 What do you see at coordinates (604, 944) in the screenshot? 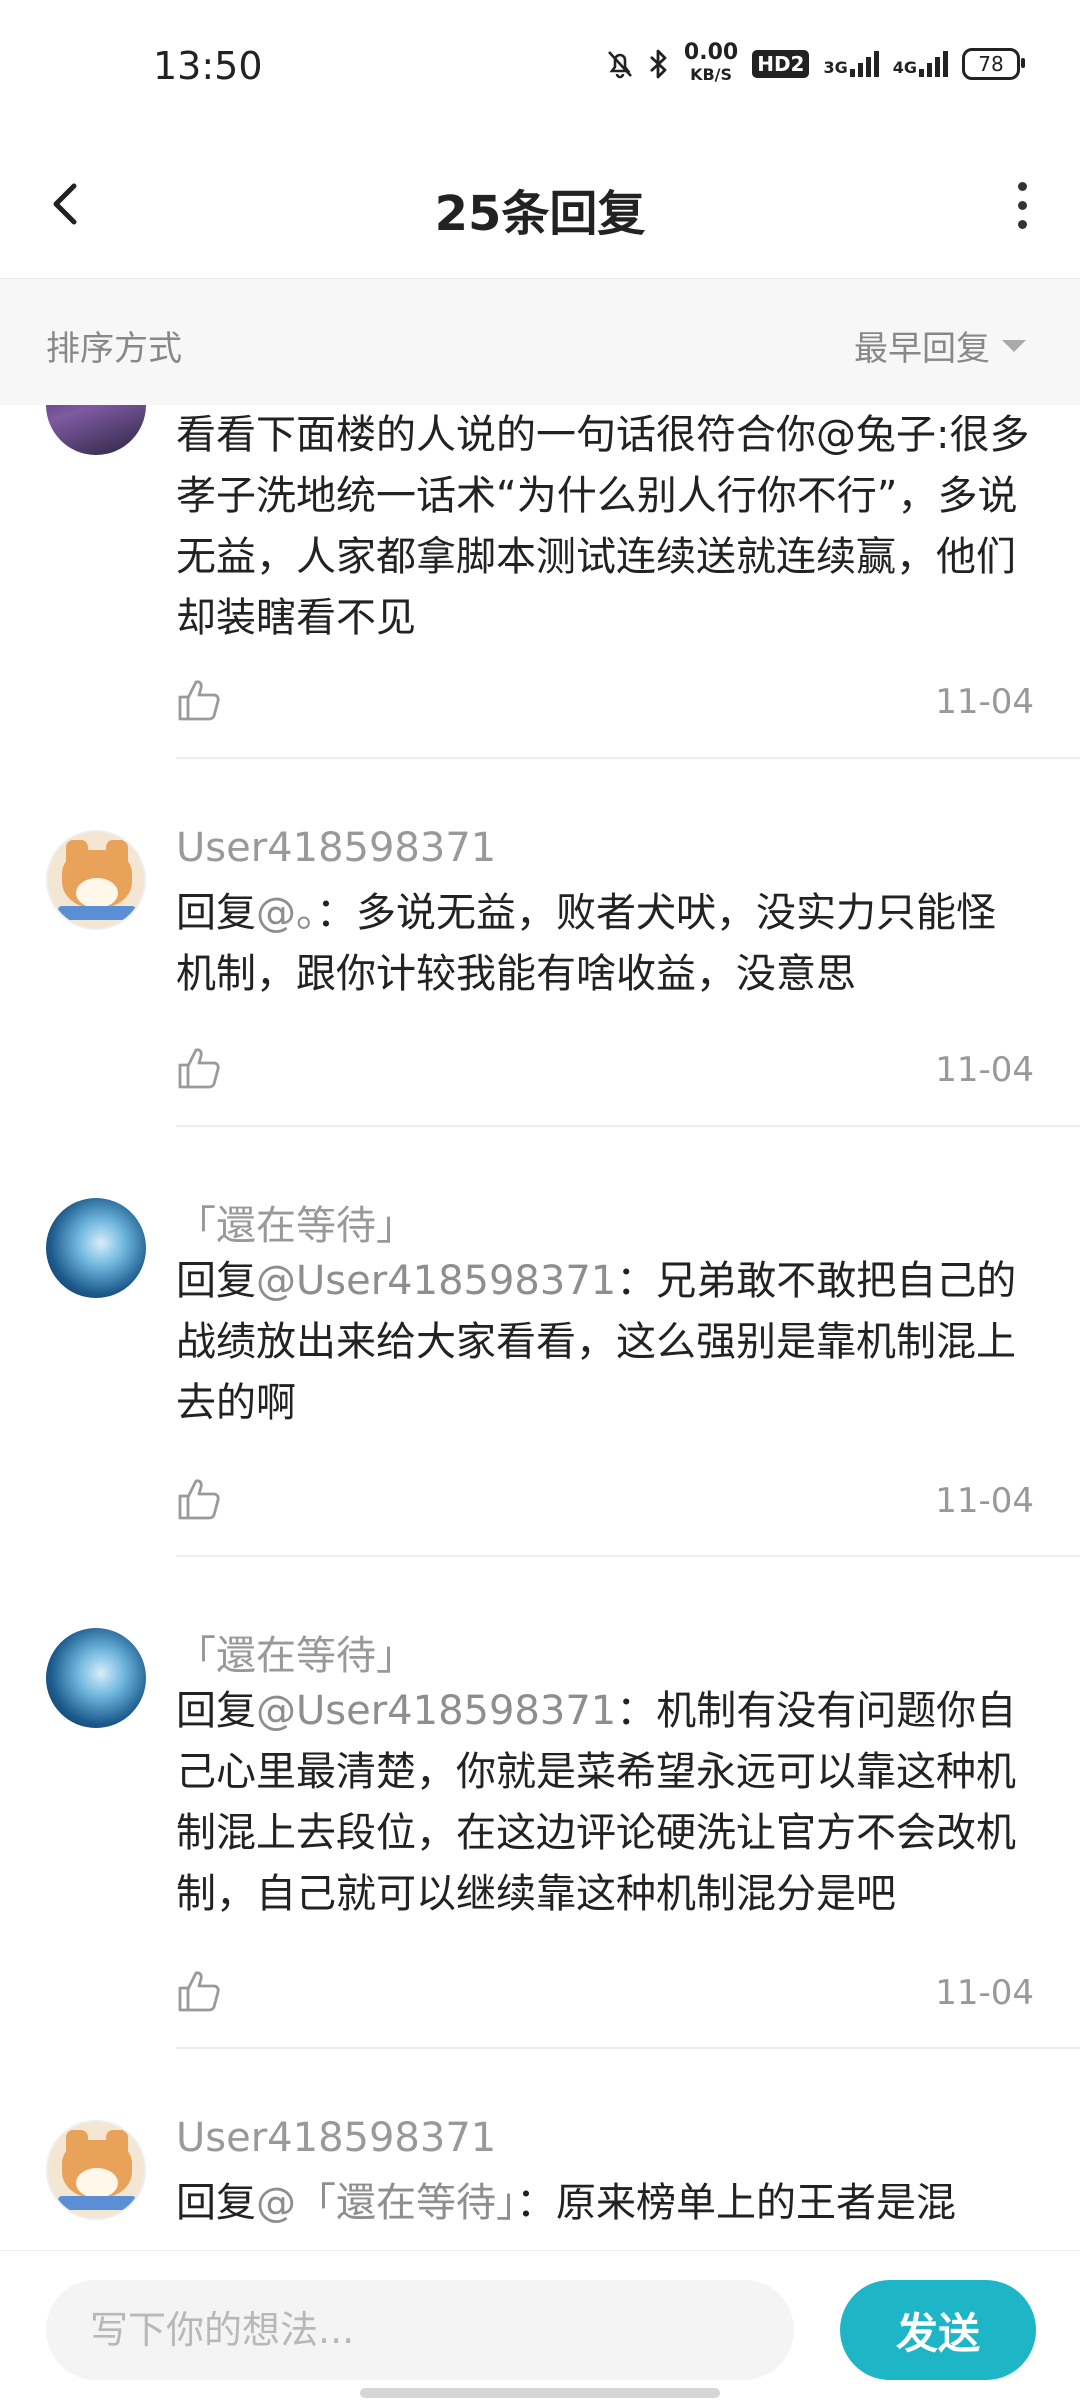
I see `reply-content: 回复@。：多说无益，败者犬吠，没实力只能怪机制，跟你计较我能有啥收益，没意思` at bounding box center [604, 944].